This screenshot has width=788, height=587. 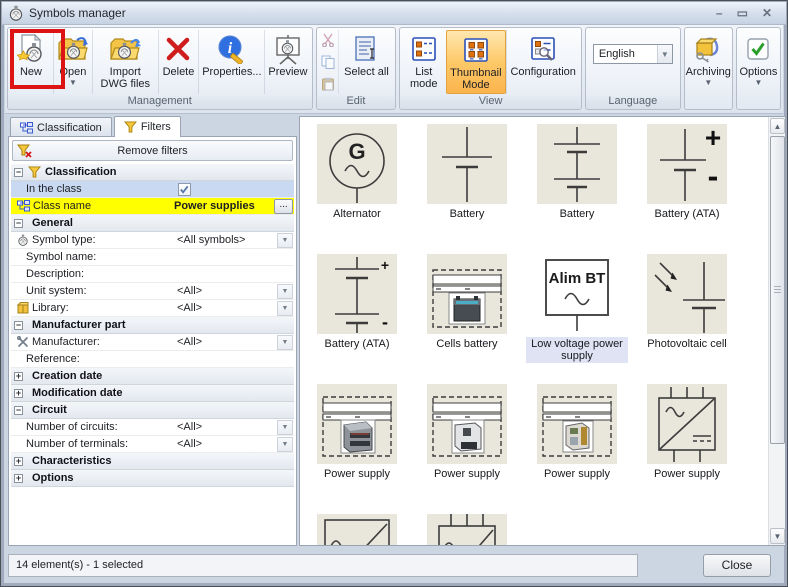 What do you see at coordinates (190, 342) in the screenshot?
I see `manufacturer-value: <All>` at bounding box center [190, 342].